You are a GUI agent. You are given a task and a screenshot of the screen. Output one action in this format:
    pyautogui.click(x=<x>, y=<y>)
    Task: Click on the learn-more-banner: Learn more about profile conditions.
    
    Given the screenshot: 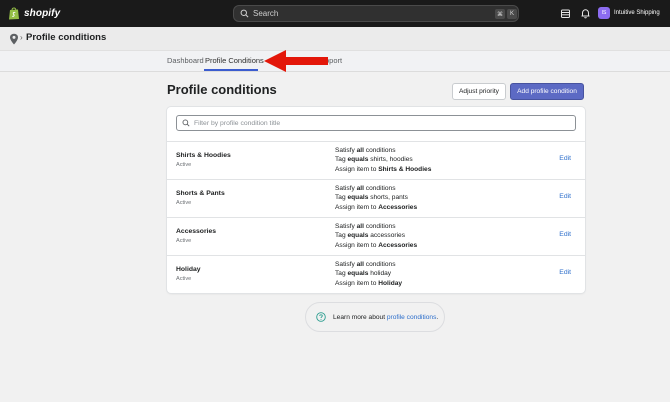 What is the action you would take?
    pyautogui.click(x=375, y=317)
    